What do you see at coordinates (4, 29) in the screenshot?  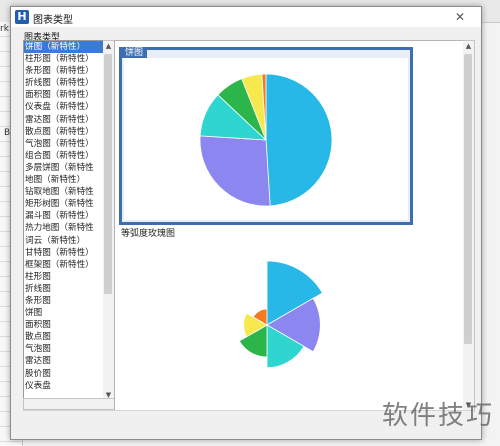 I see `background-text-fragment: rk` at bounding box center [4, 29].